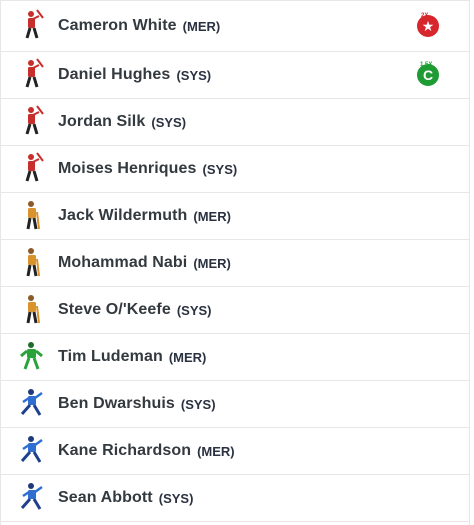  Describe the element at coordinates (123, 262) in the screenshot. I see `player-name: Mohammad Nabi` at that location.